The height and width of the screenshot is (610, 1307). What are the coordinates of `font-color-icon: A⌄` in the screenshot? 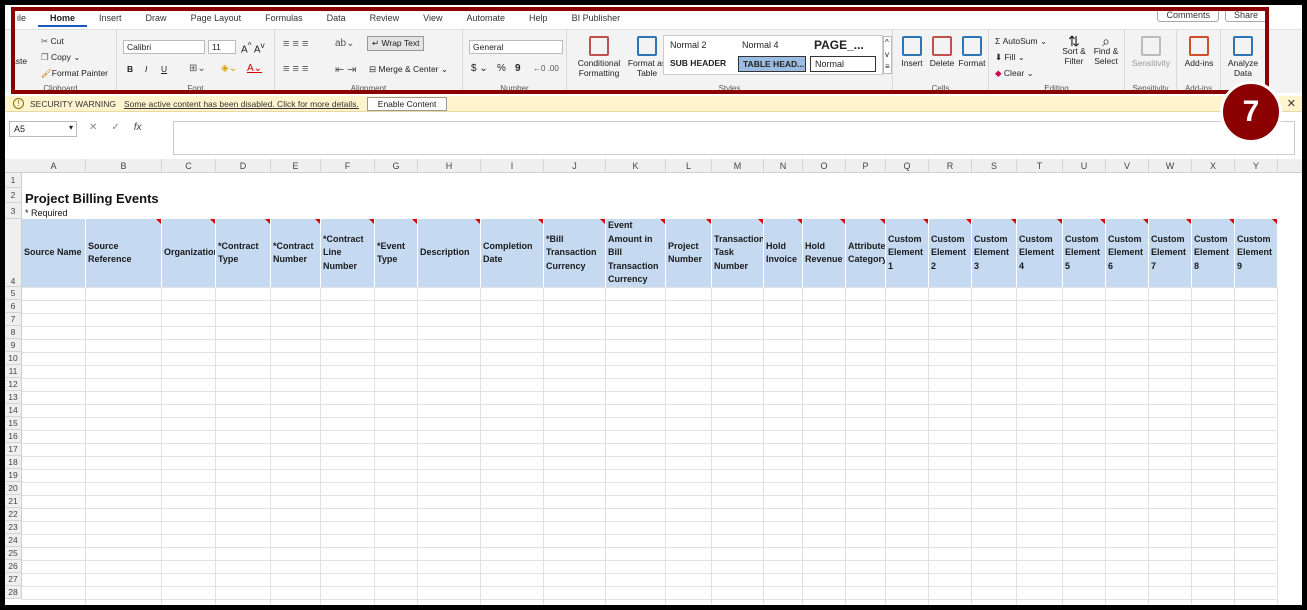 It's located at (254, 68).